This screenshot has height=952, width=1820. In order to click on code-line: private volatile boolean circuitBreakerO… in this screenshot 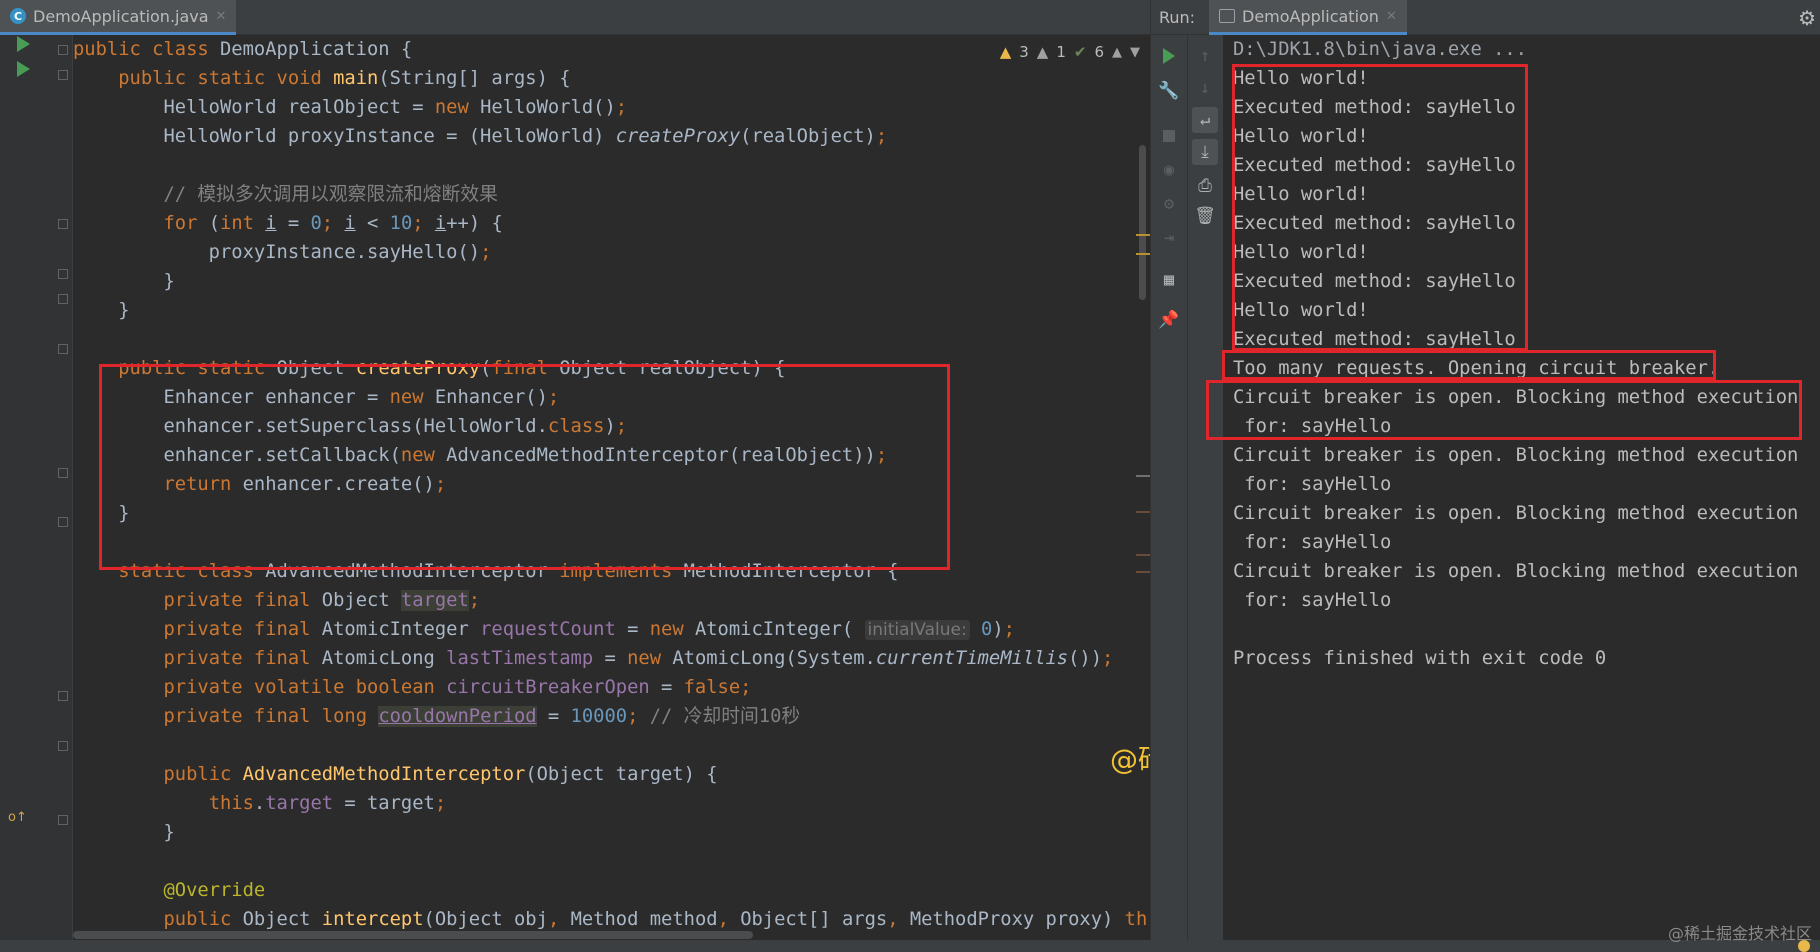, I will do `click(412, 687)`.